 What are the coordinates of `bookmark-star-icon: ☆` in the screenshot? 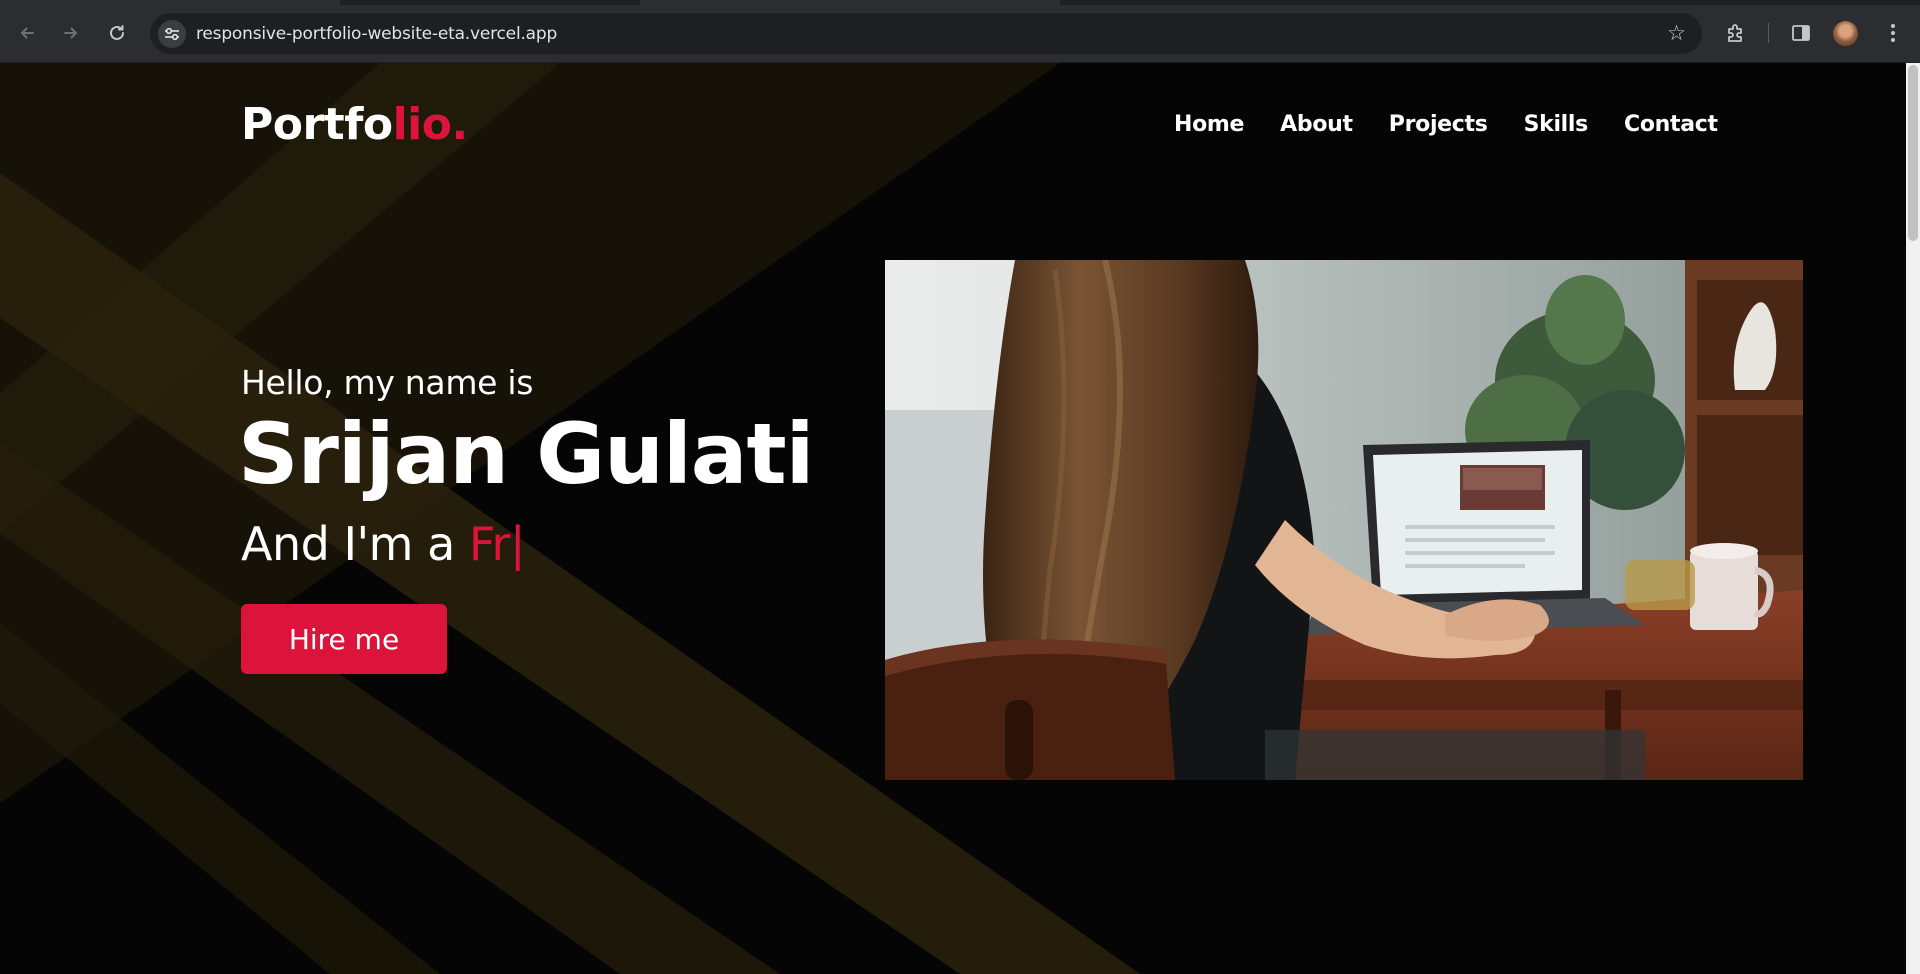 It's located at (1676, 33).